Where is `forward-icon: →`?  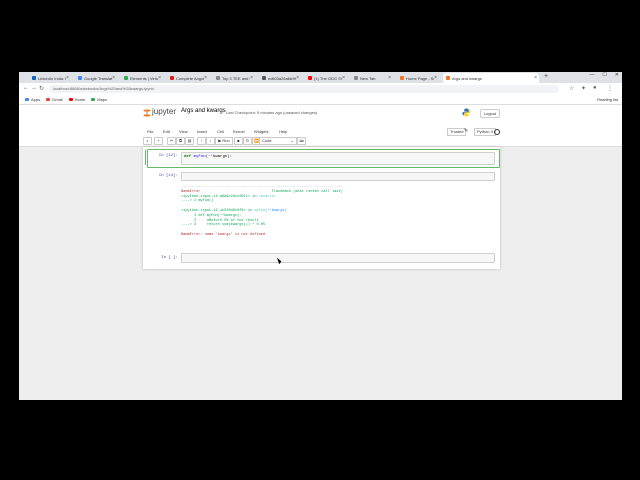
forward-icon: → is located at coordinates (34, 88).